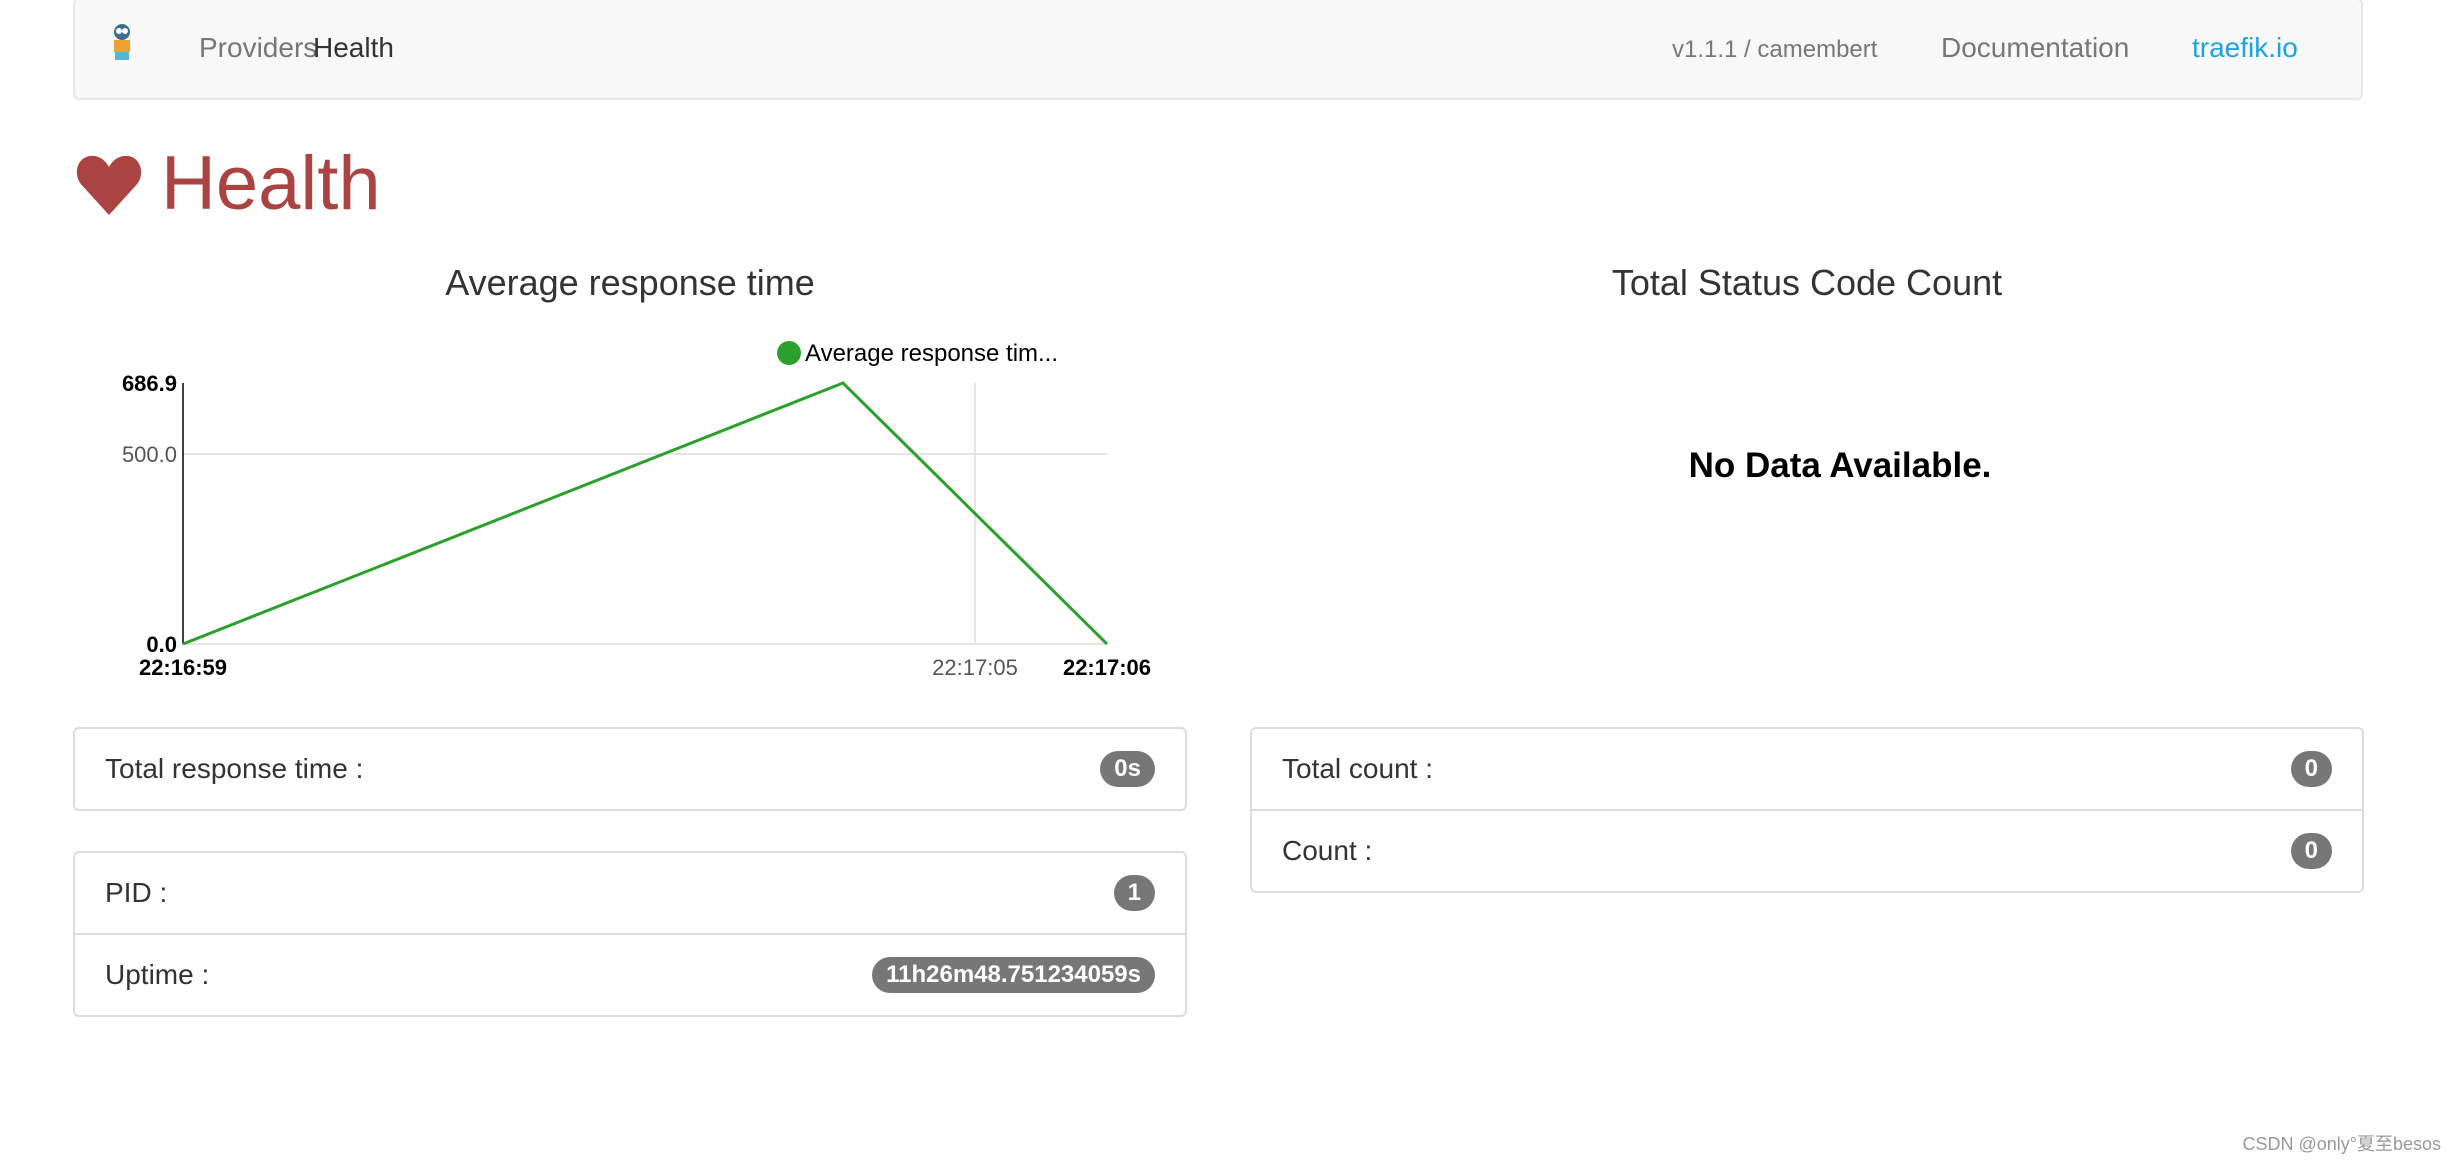 The height and width of the screenshot is (1170, 2459). Describe the element at coordinates (645, 513) in the screenshot. I see `series-line` at that location.